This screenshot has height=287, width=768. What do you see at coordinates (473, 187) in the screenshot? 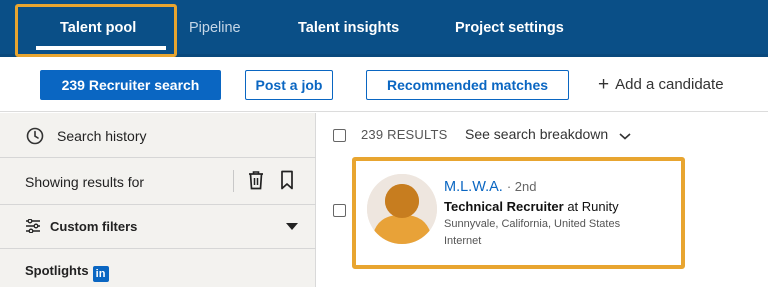
I see `candidate-name-text: M.L.W.A.` at bounding box center [473, 187].